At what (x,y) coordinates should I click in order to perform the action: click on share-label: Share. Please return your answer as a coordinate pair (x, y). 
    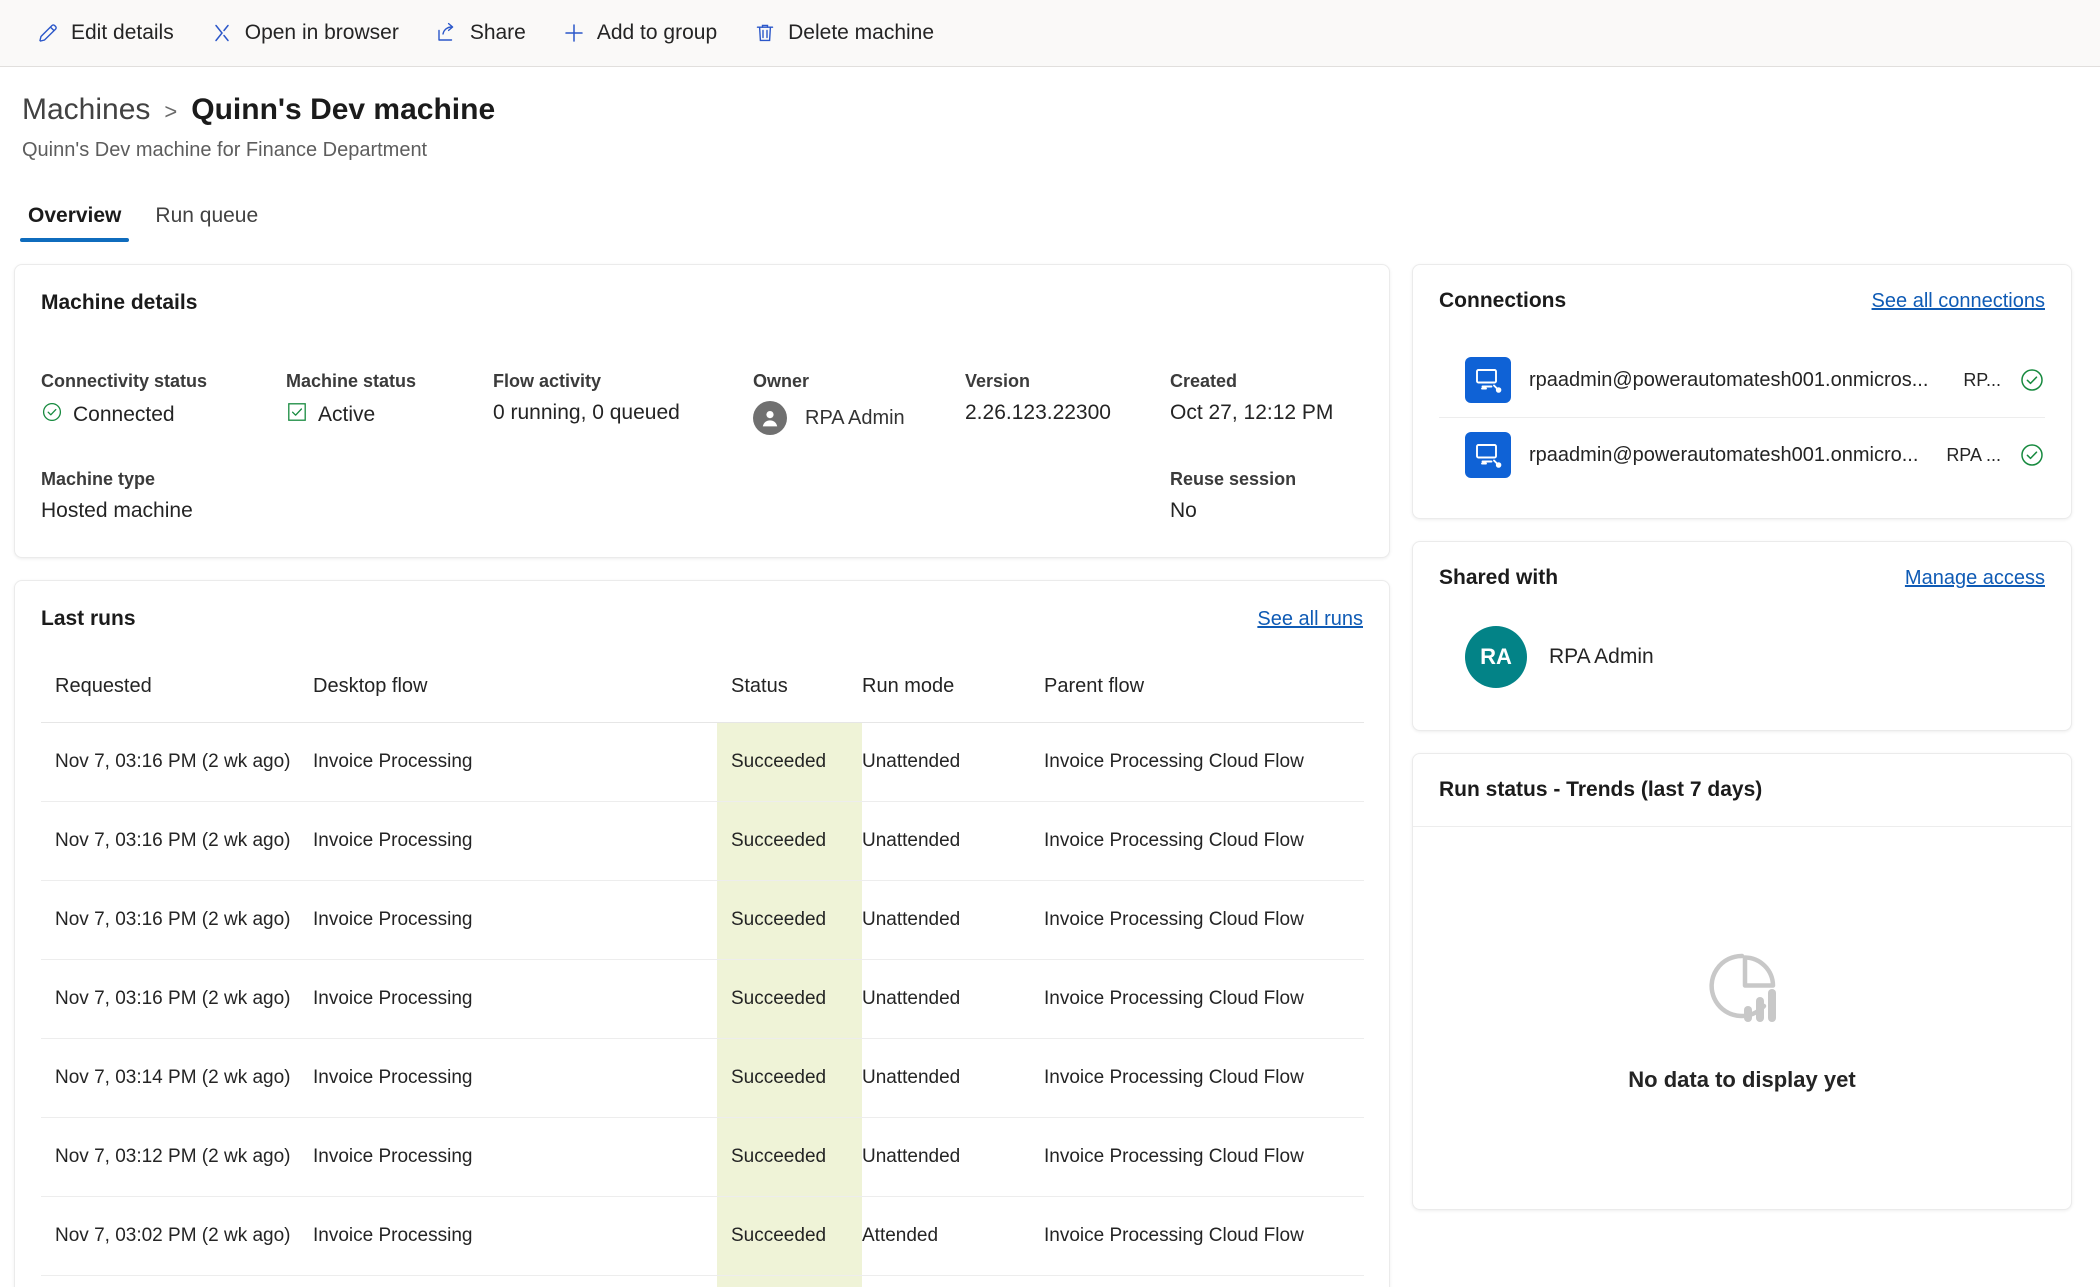
    Looking at the image, I should click on (497, 32).